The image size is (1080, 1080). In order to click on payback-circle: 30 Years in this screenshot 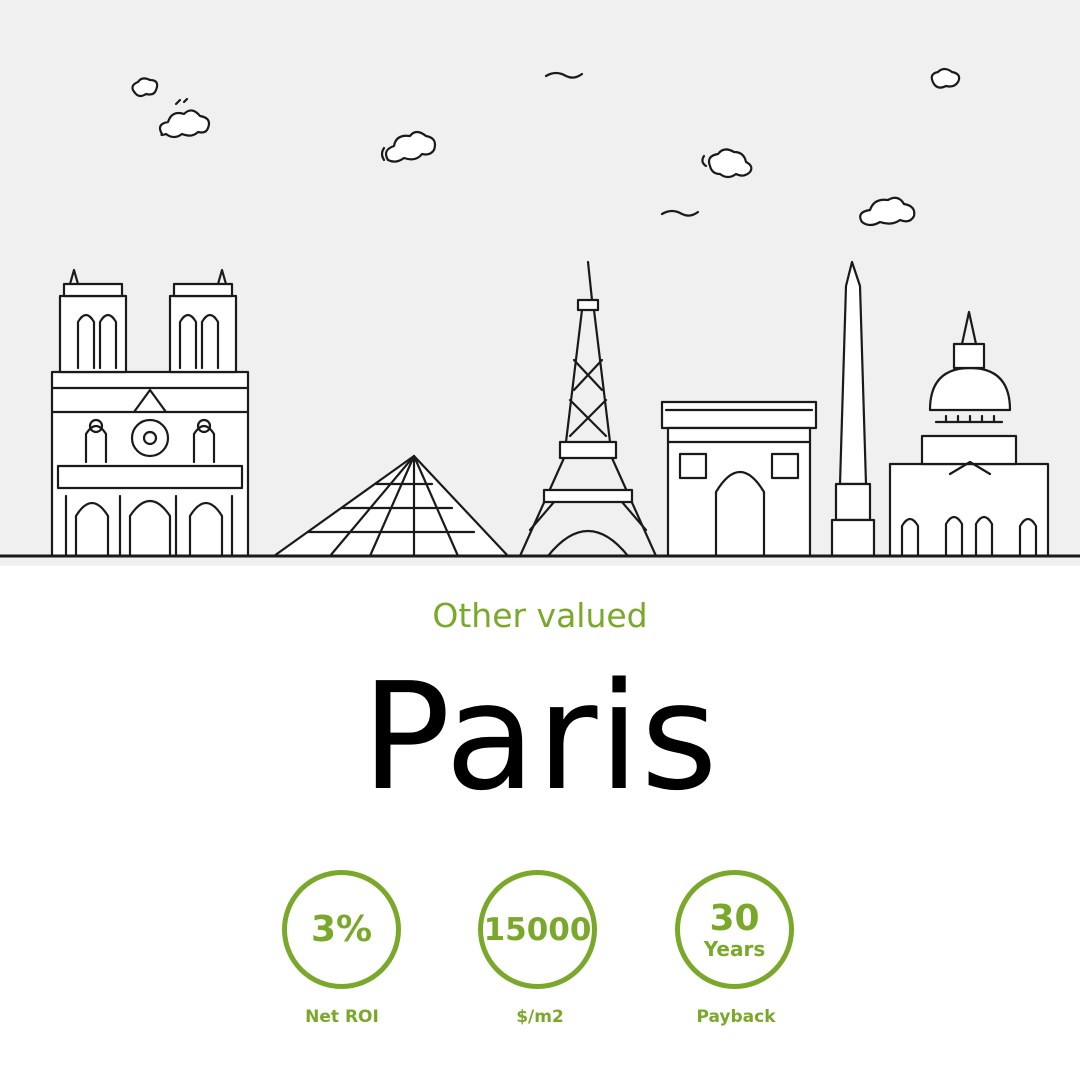, I will do `click(734, 929)`.